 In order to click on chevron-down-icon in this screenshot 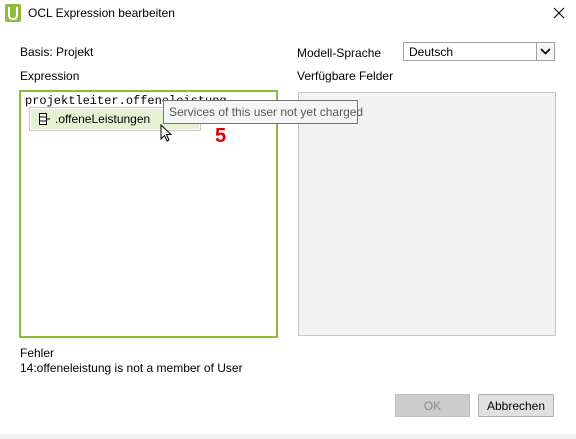, I will do `click(545, 51)`.